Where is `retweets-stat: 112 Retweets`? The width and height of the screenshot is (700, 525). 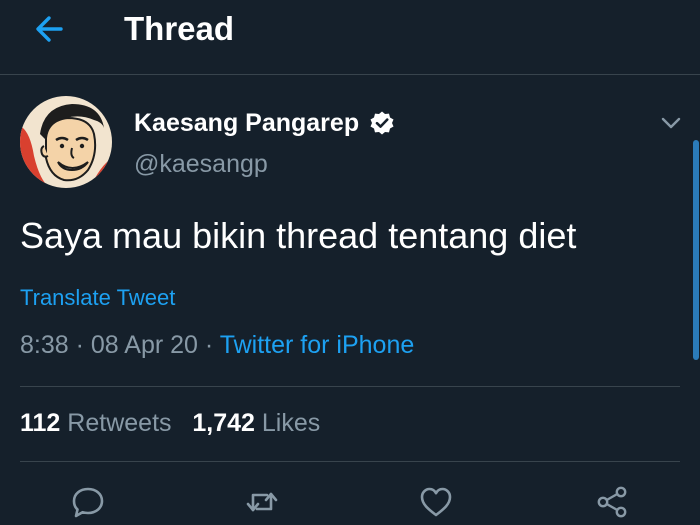
retweets-stat: 112 Retweets is located at coordinates (99, 423).